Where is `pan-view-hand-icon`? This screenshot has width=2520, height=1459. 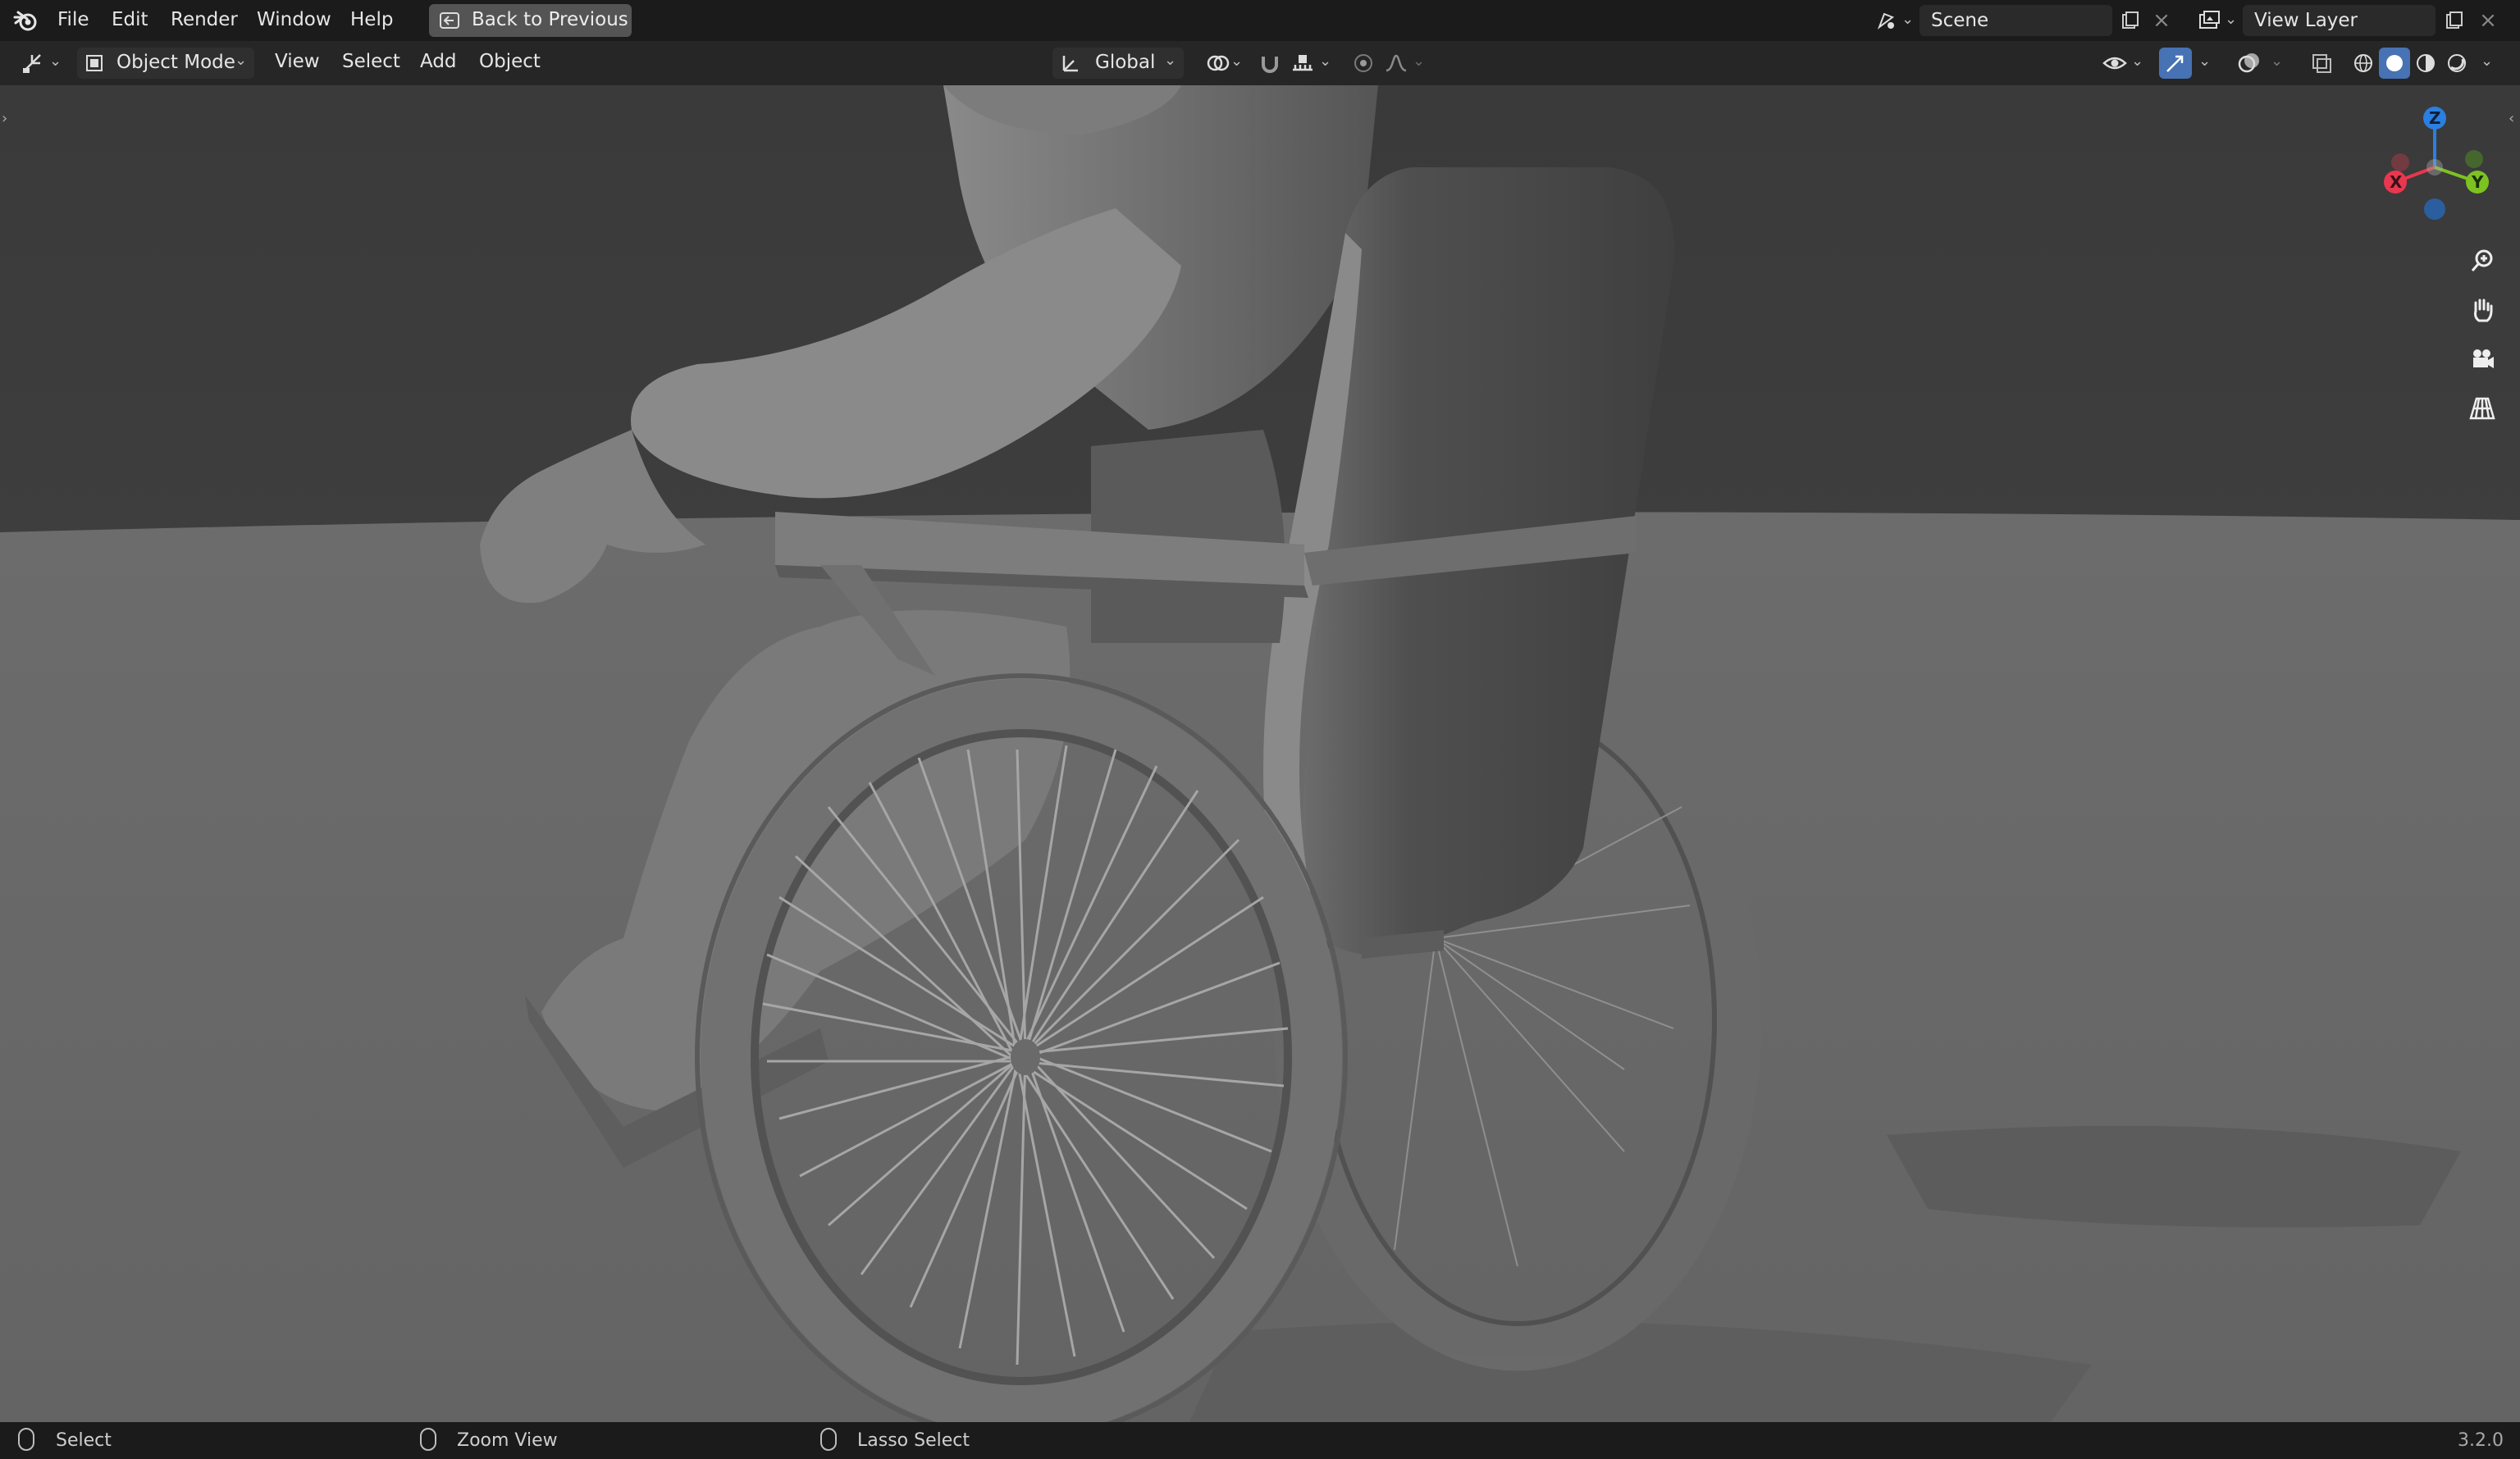
pan-view-hand-icon is located at coordinates (2483, 310).